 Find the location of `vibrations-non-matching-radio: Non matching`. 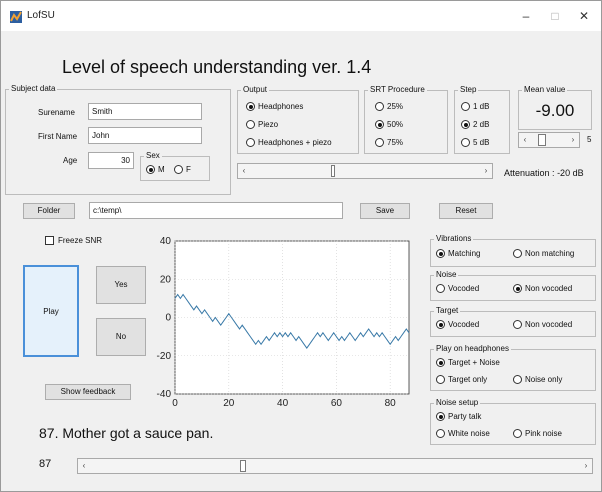

vibrations-non-matching-radio: Non matching is located at coordinates (543, 253).